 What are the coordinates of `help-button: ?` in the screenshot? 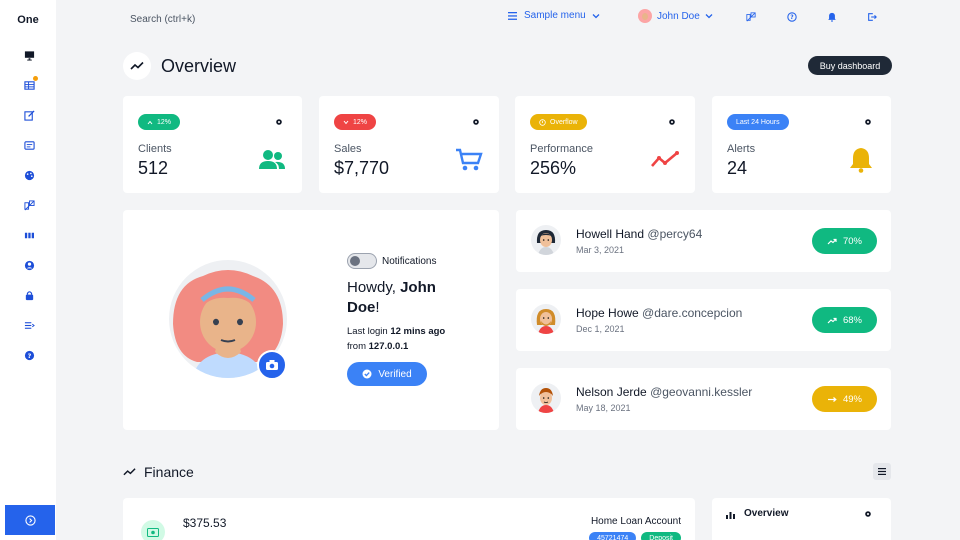 It's located at (792, 17).